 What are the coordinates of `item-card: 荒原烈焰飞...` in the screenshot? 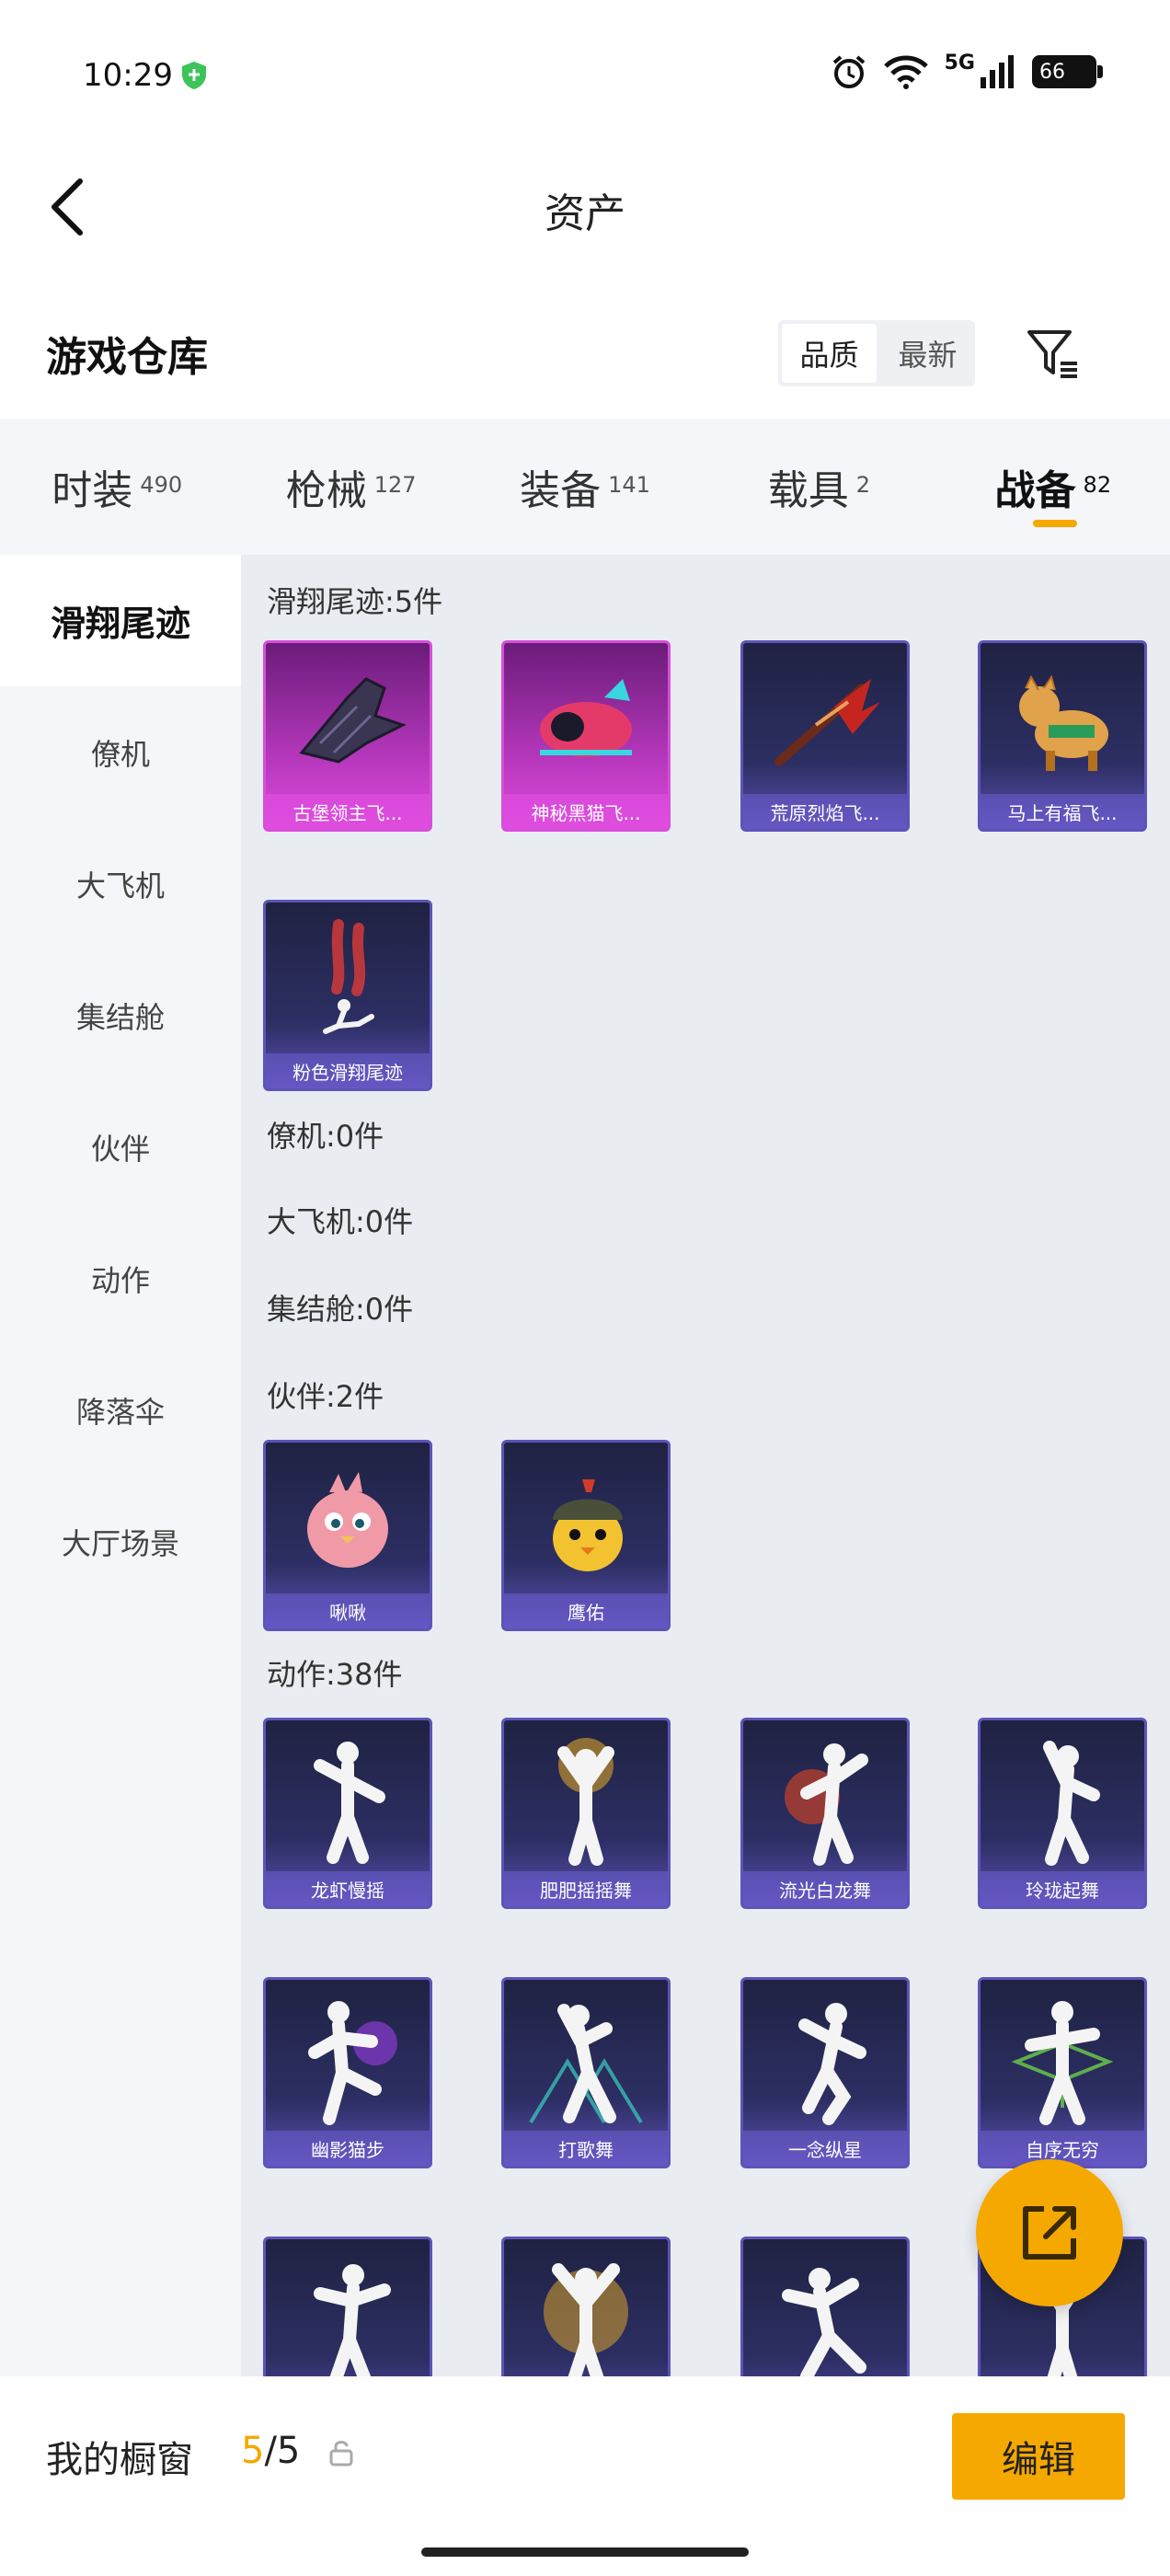 It's located at (825, 736).